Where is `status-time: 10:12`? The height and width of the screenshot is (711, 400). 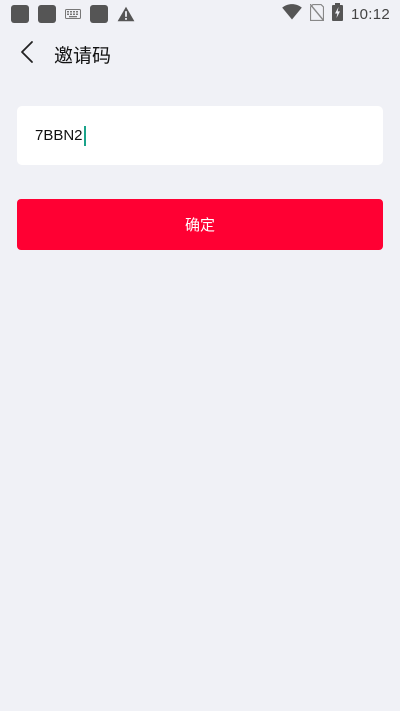
status-time: 10:12 is located at coordinates (370, 14).